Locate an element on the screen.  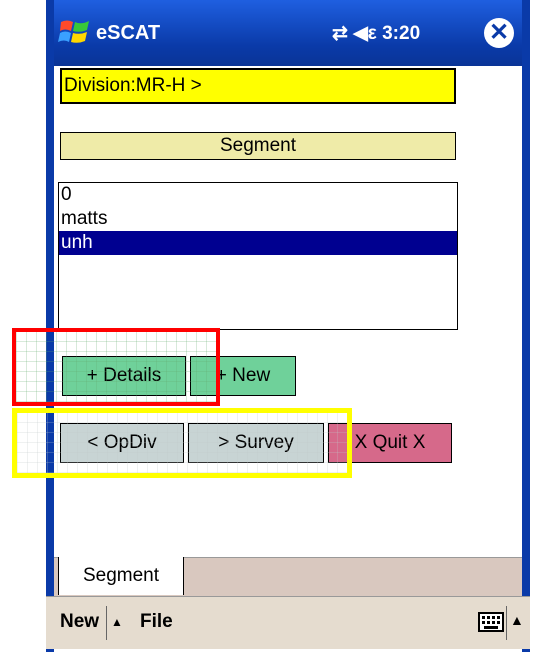
up-arrow-icon: ▲ is located at coordinates (117, 622).